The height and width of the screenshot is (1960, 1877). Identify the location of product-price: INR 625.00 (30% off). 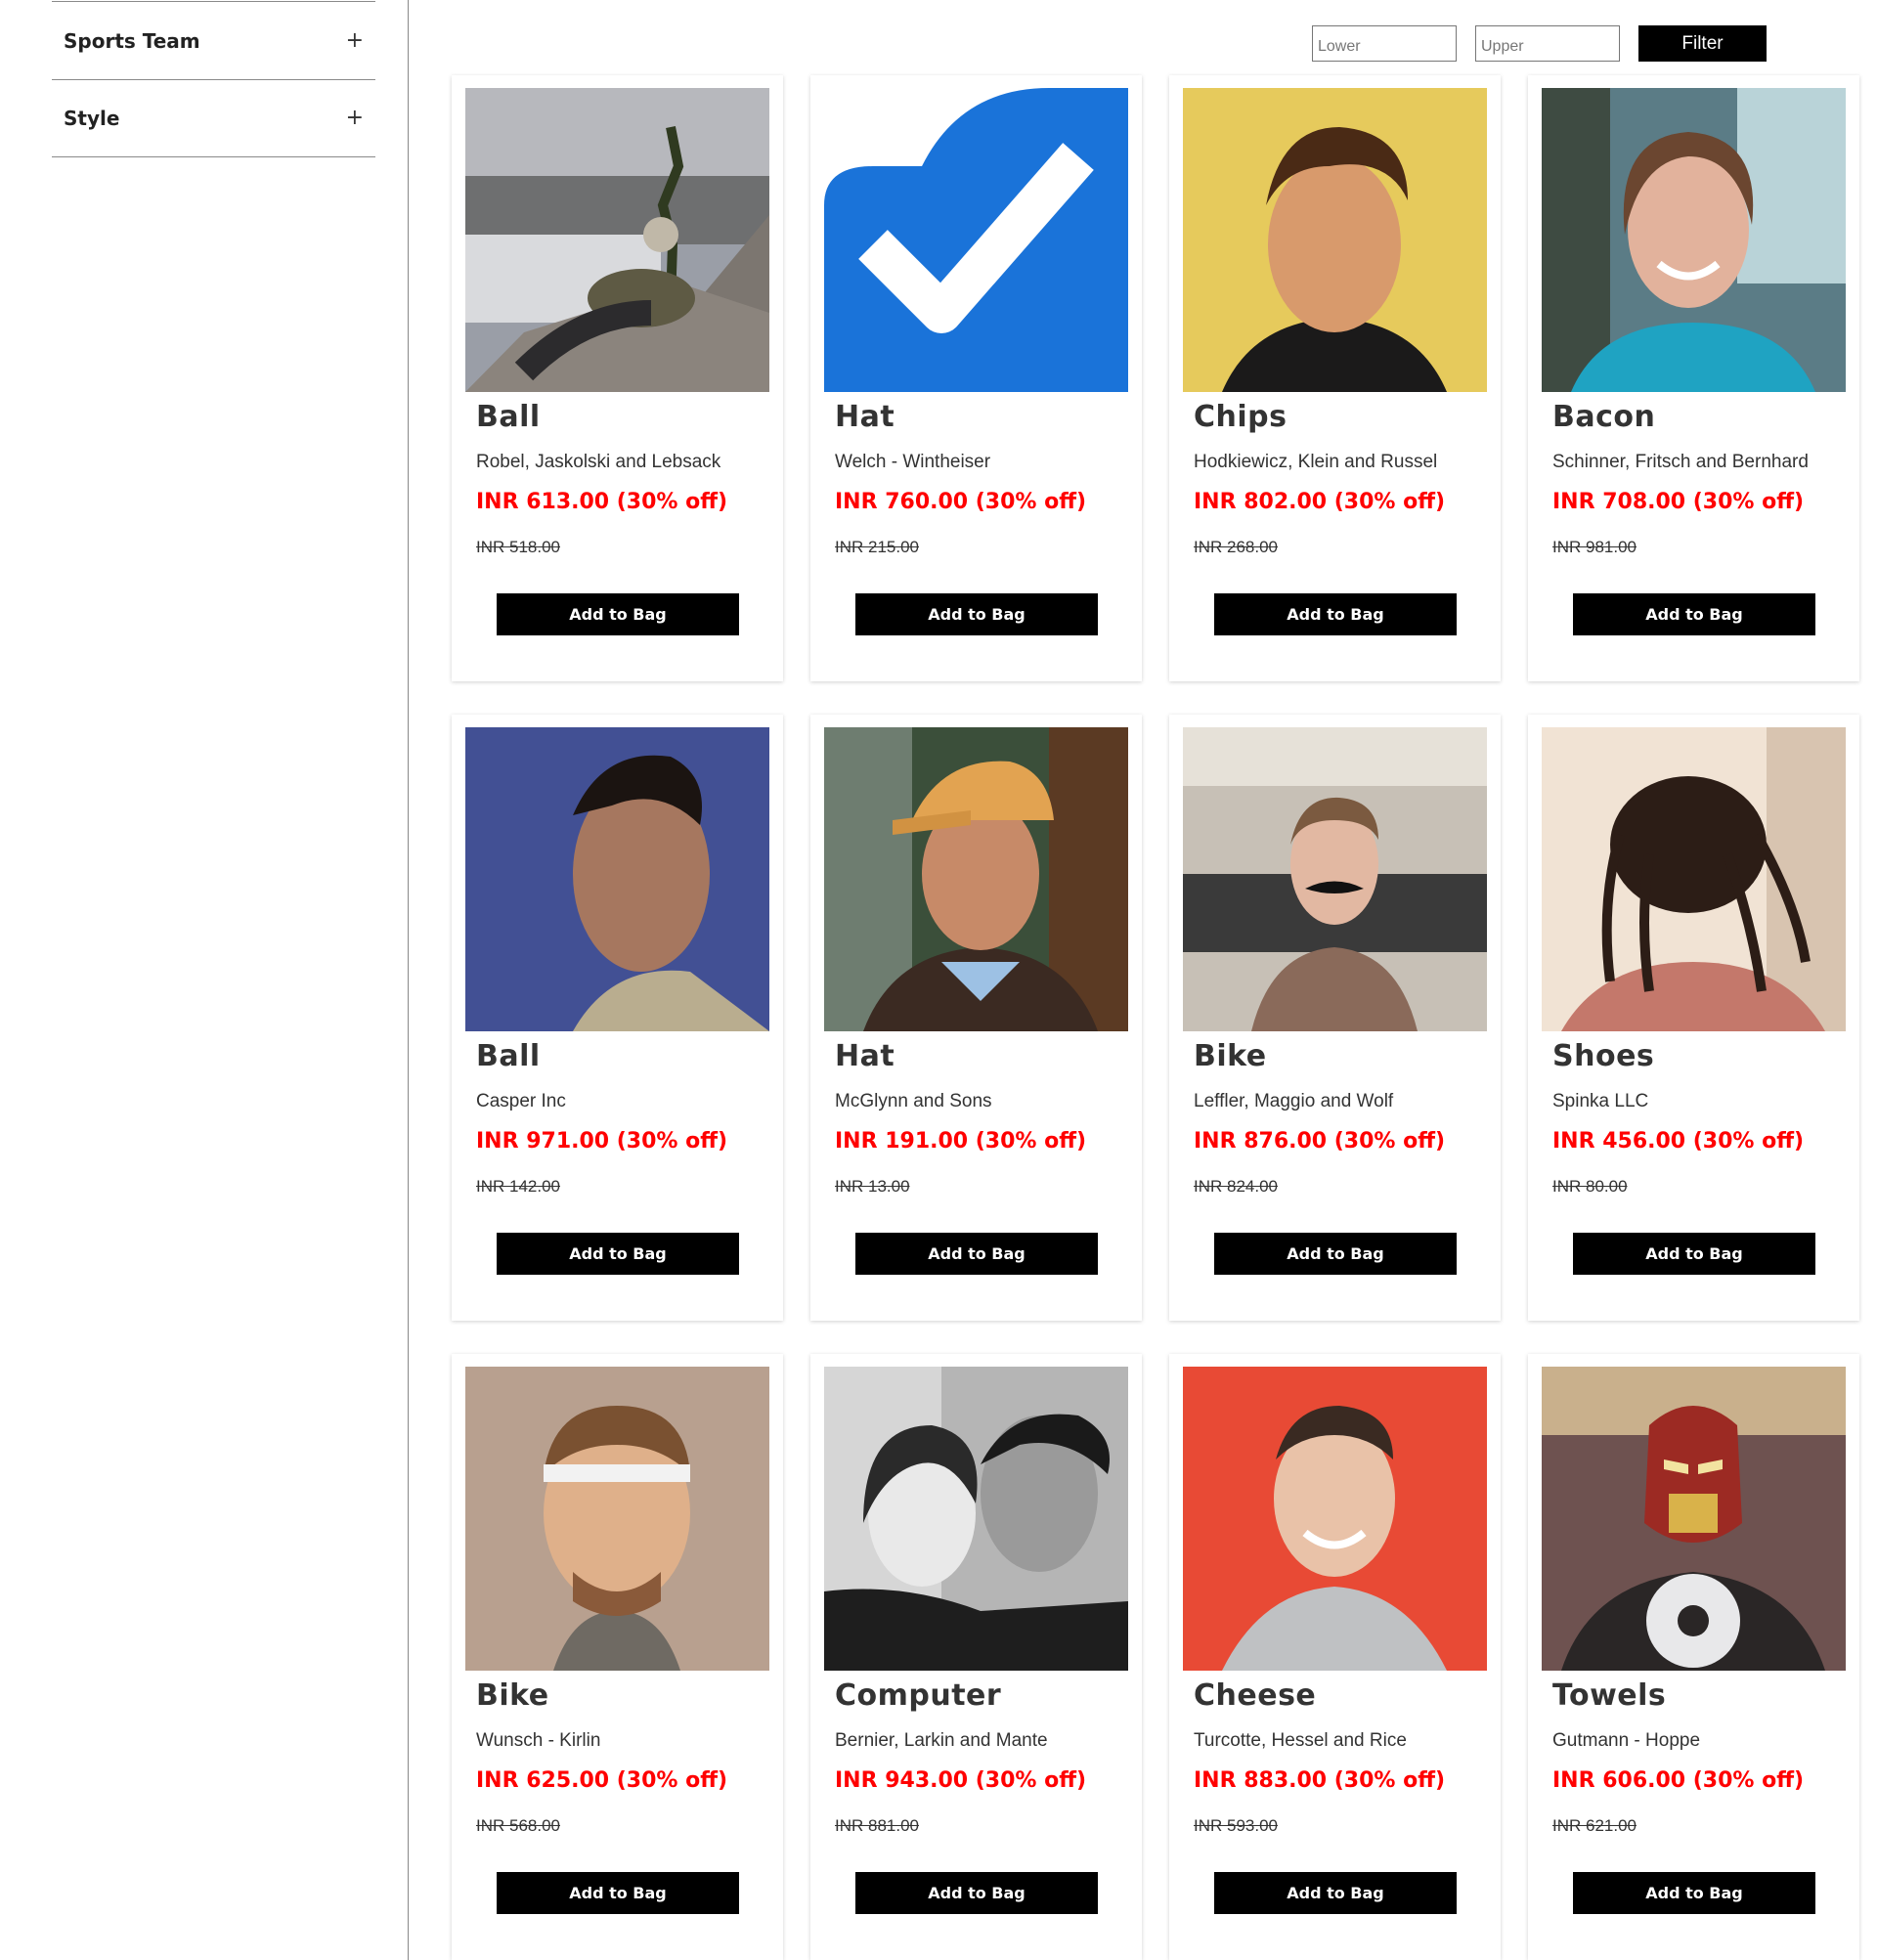
(602, 1781).